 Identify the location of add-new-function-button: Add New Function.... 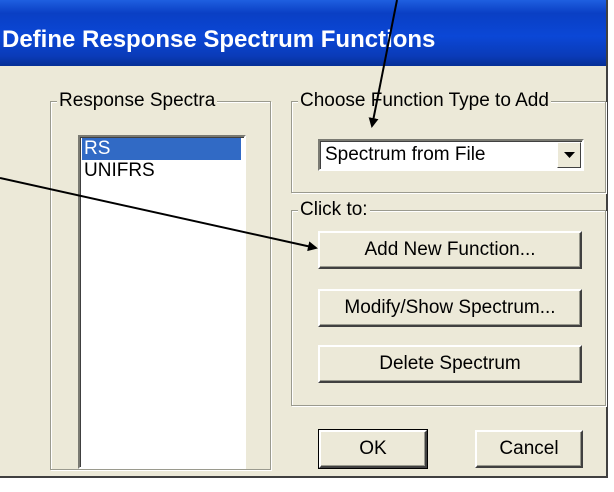
(450, 250).